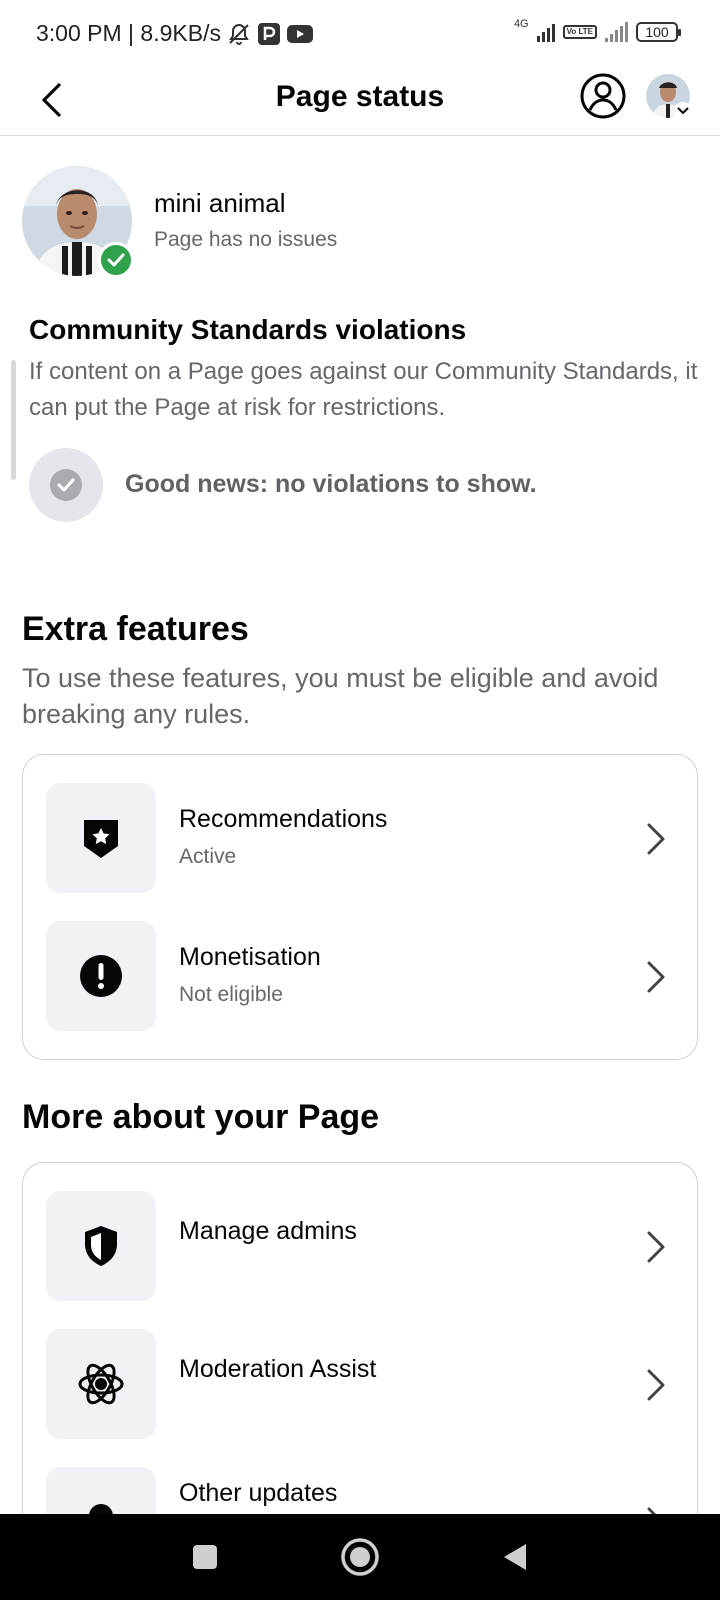 The width and height of the screenshot is (720, 1600). Describe the element at coordinates (278, 1369) in the screenshot. I see `more-label: Moderation Assist` at that location.